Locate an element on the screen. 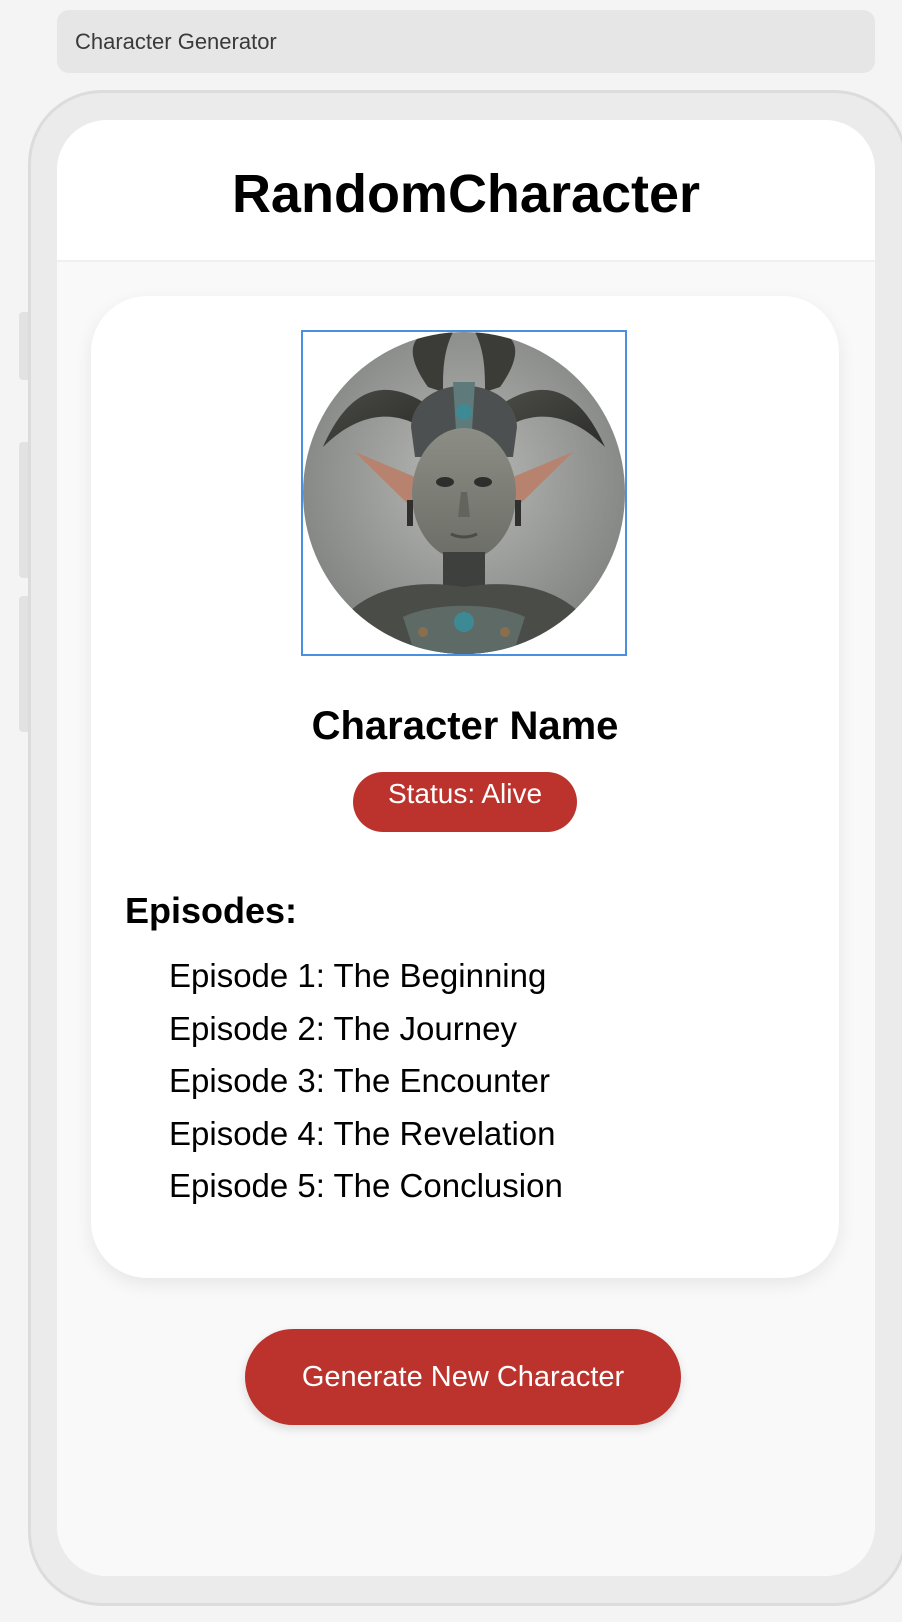  phone-side-button-volume-up is located at coordinates (23, 510).